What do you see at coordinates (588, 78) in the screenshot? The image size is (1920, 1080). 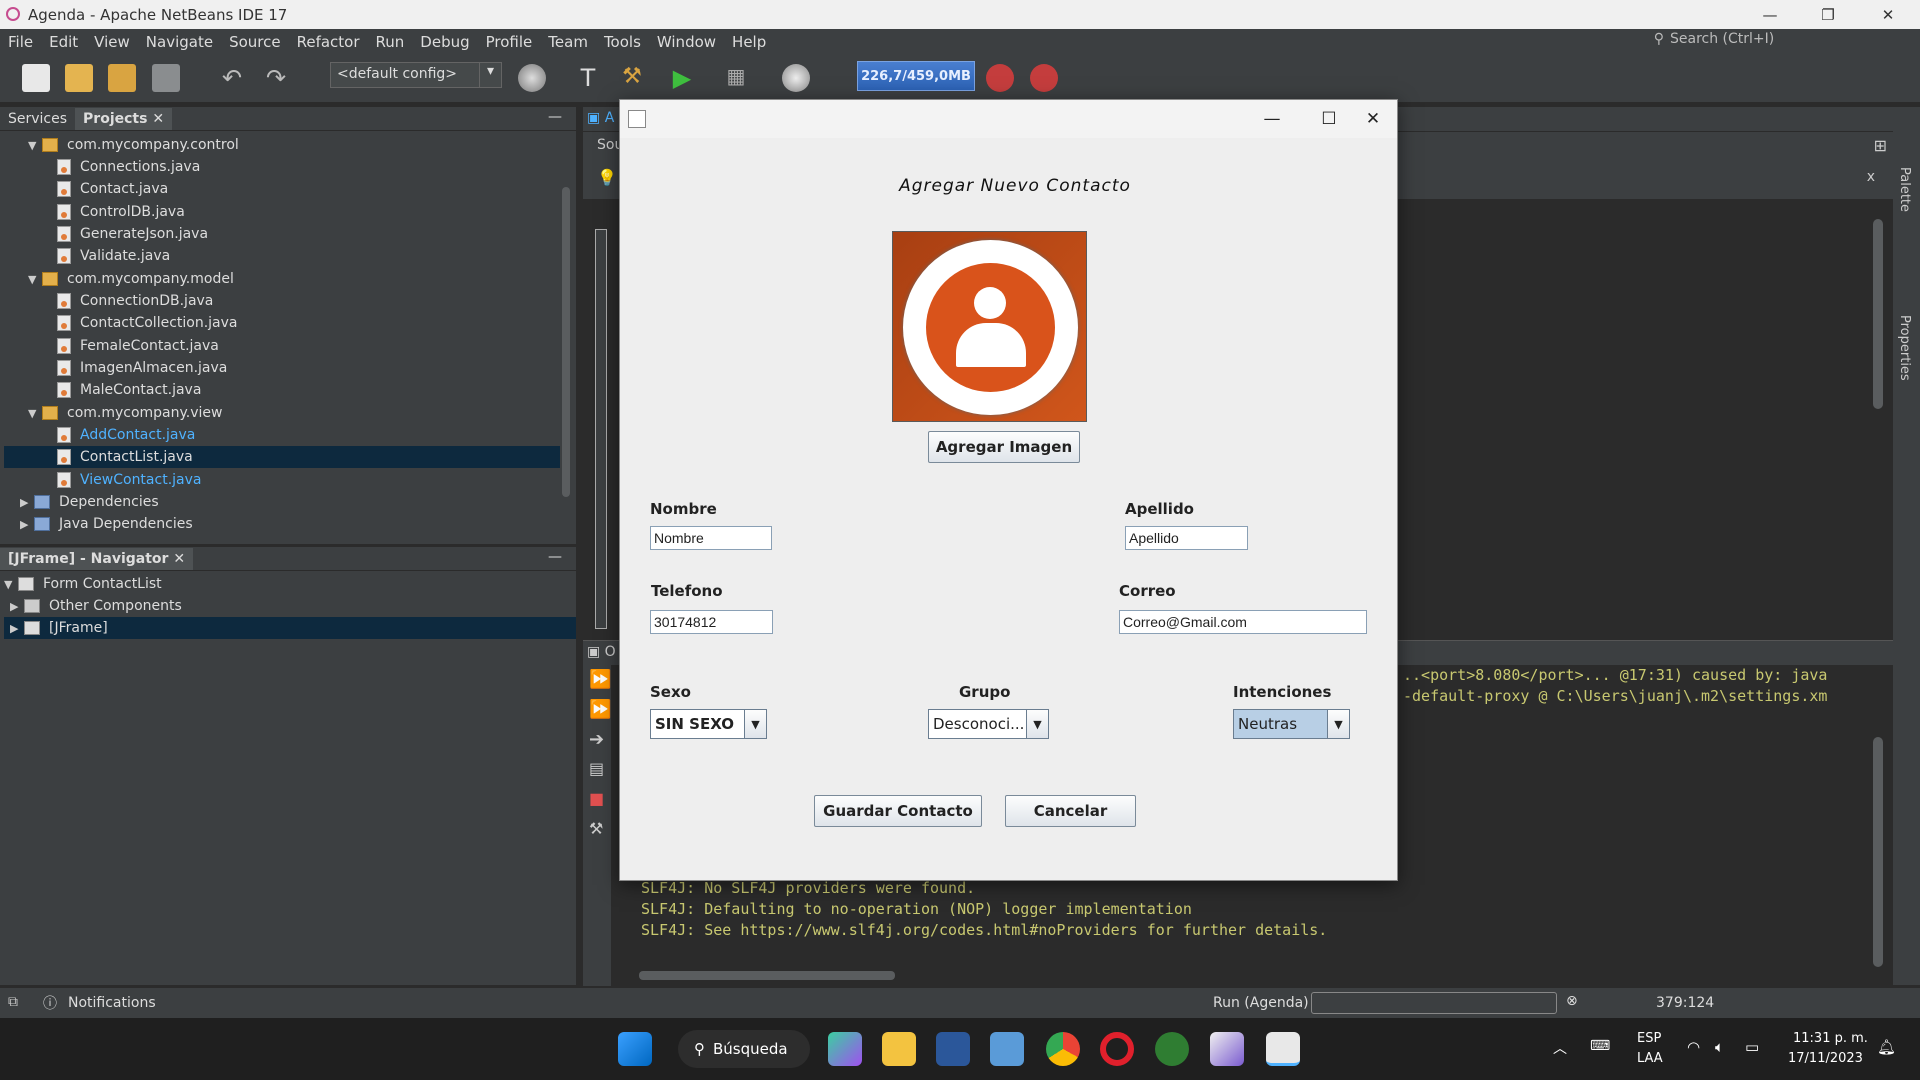 I see `build-icon: T` at bounding box center [588, 78].